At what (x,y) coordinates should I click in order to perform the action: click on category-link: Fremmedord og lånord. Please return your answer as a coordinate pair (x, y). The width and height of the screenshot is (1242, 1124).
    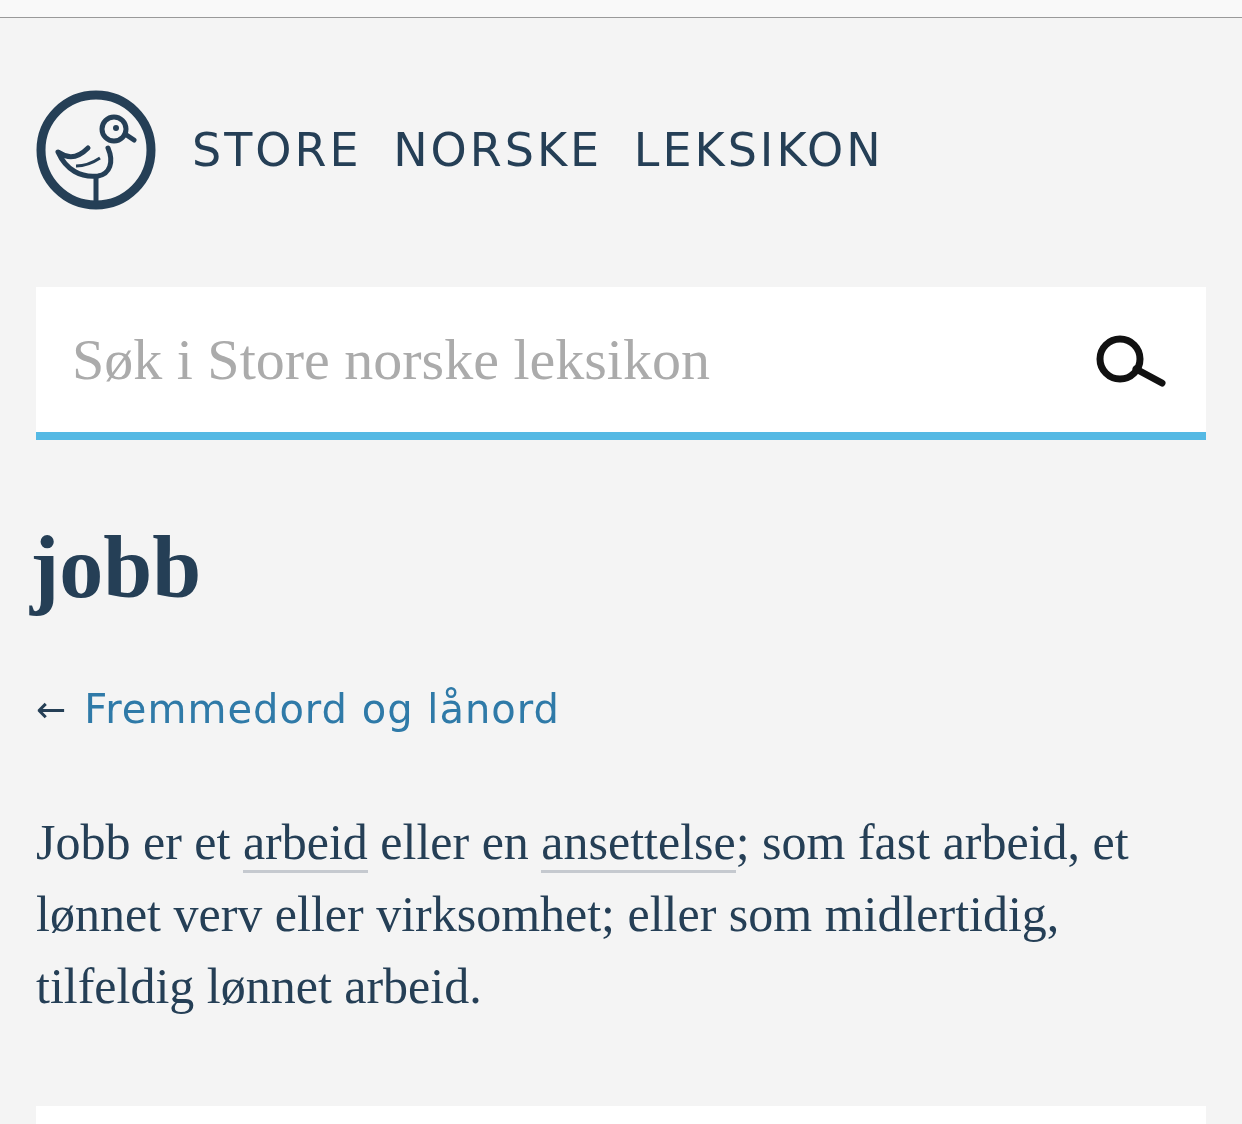
    Looking at the image, I should click on (322, 709).